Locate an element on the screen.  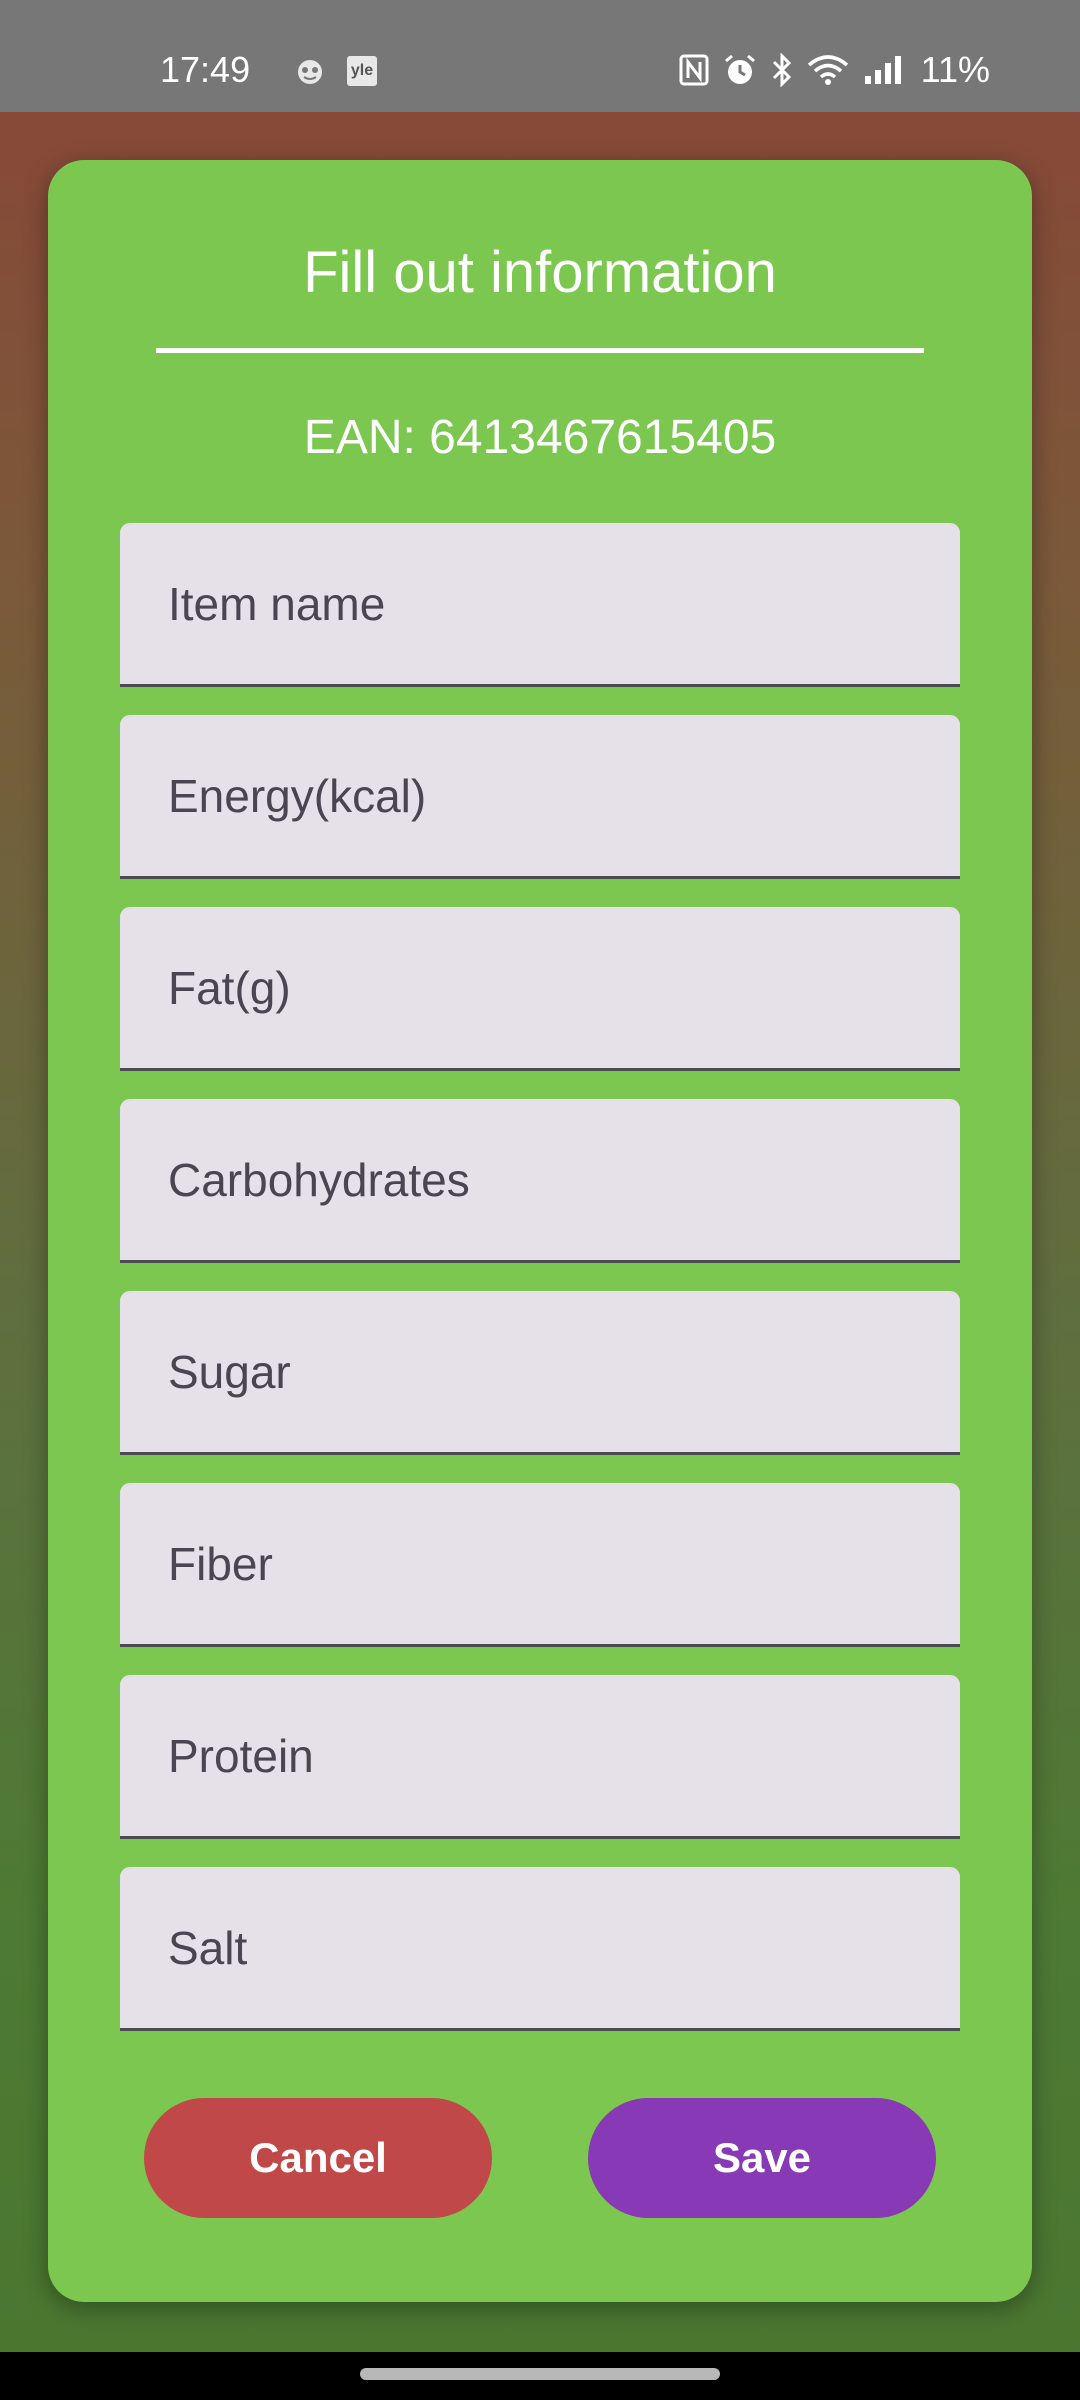
wifi-icon is located at coordinates (828, 70).